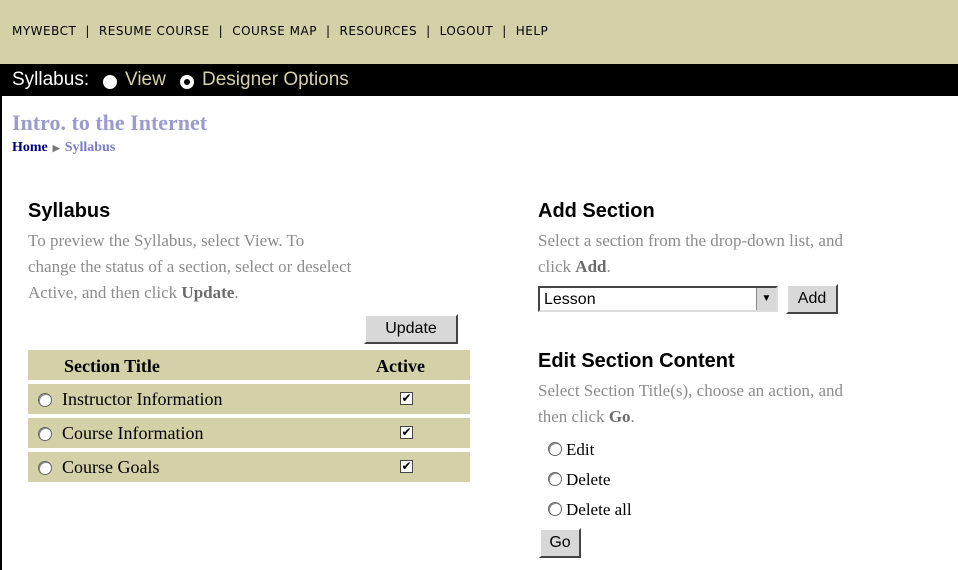 This screenshot has height=570, width=958. I want to click on edit-section-help-fragment: then click, so click(573, 416).